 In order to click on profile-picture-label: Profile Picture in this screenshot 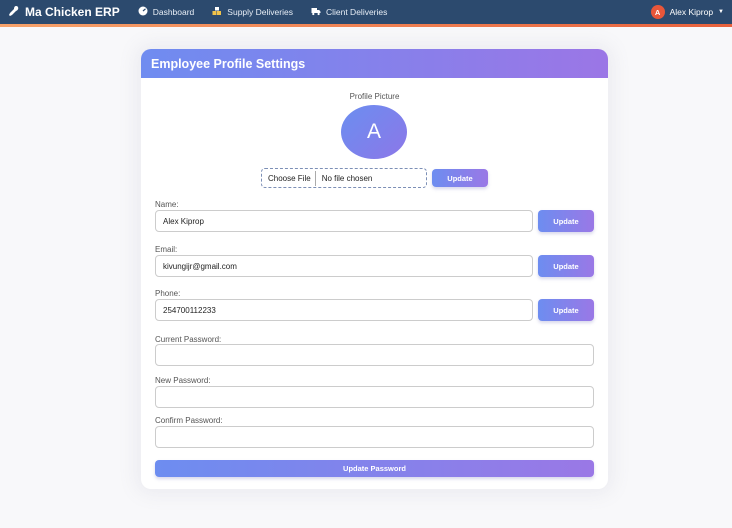, I will do `click(374, 96)`.